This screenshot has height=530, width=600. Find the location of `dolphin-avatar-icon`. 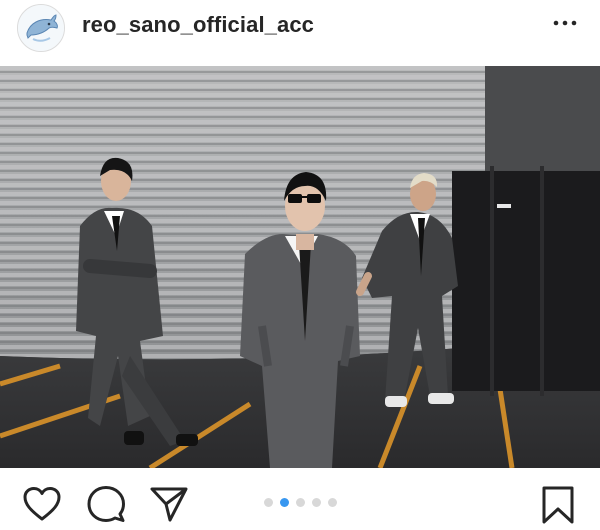

dolphin-avatar-icon is located at coordinates (41, 28).